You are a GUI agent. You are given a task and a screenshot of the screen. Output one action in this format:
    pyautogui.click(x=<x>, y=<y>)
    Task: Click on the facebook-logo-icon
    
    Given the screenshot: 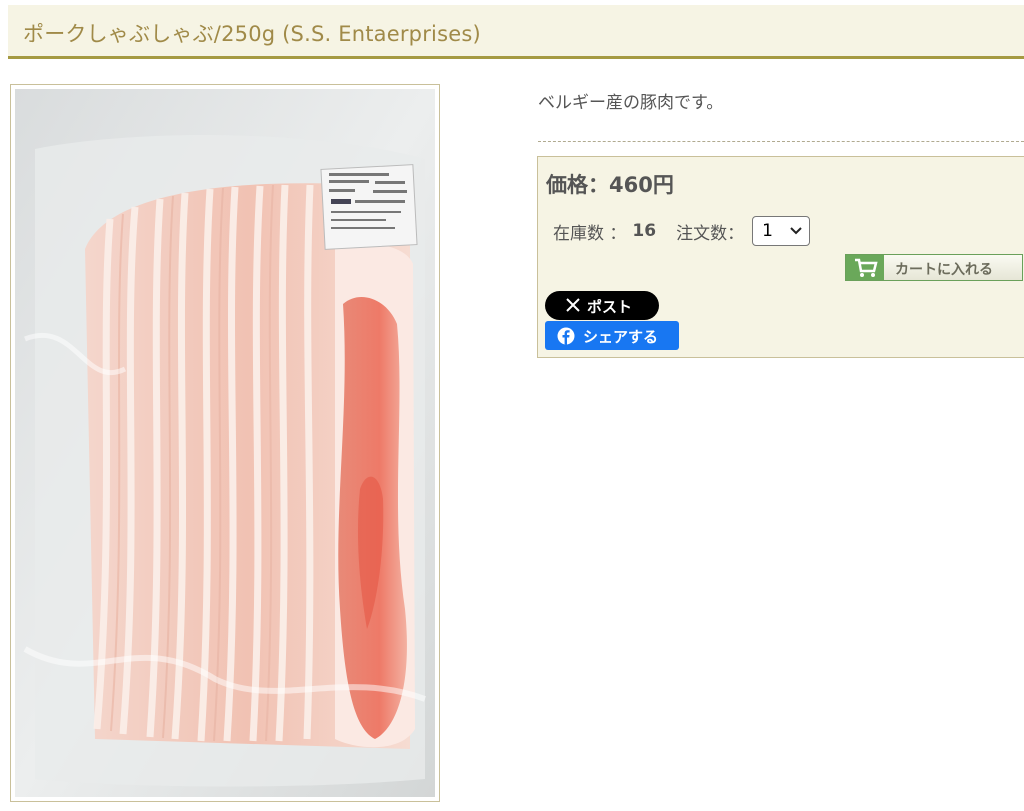 What is the action you would take?
    pyautogui.click(x=566, y=336)
    